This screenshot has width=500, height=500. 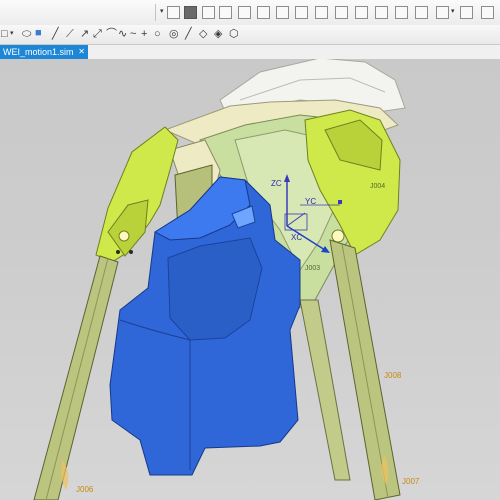 I want to click on point-icon: +, so click(x=144, y=34).